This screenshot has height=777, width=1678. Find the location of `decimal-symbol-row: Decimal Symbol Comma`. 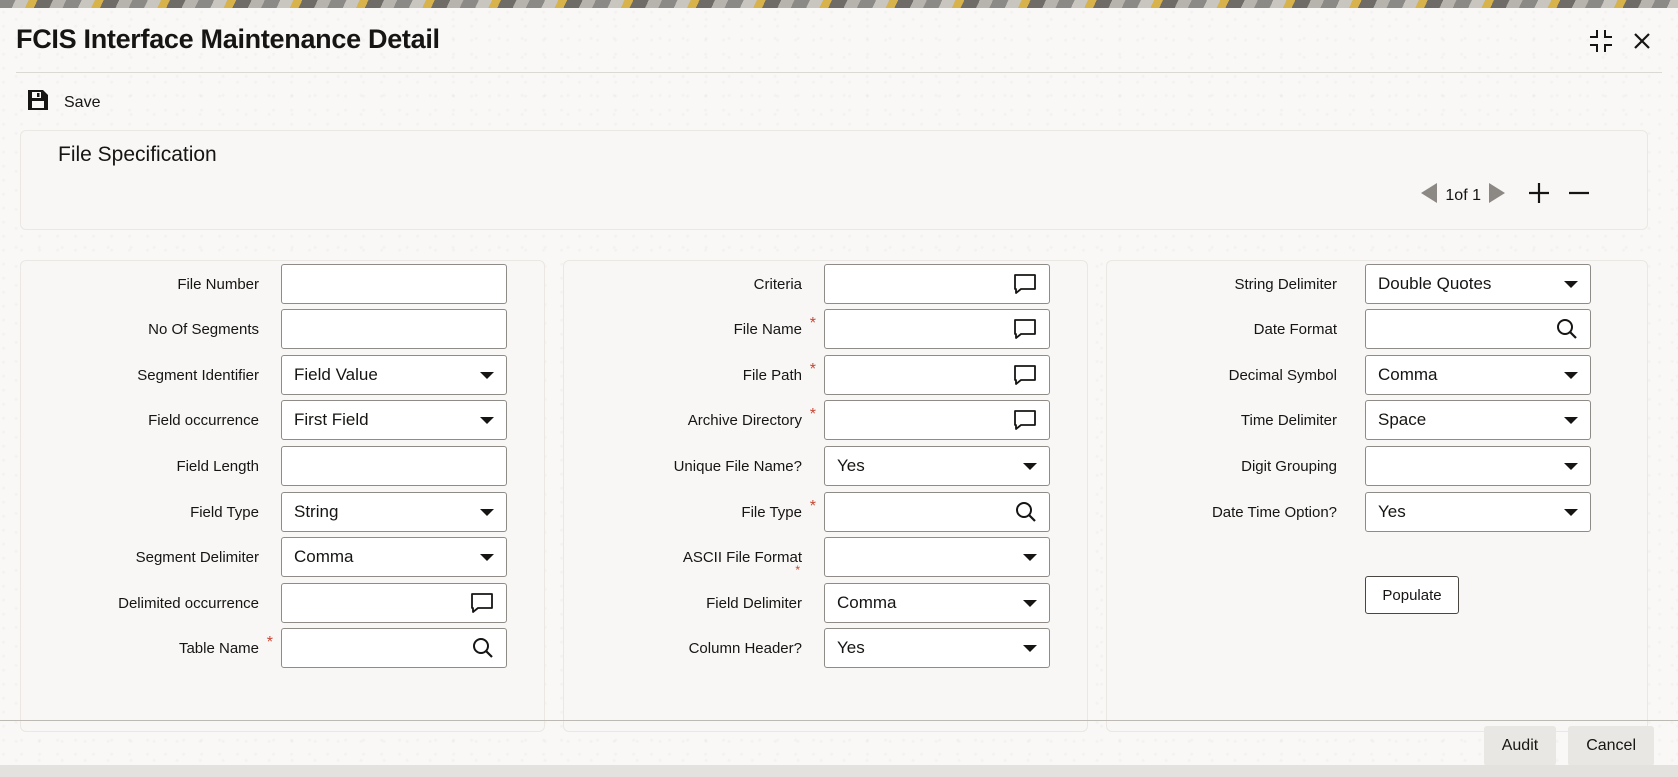

decimal-symbol-row: Decimal Symbol Comma is located at coordinates (1377, 376).